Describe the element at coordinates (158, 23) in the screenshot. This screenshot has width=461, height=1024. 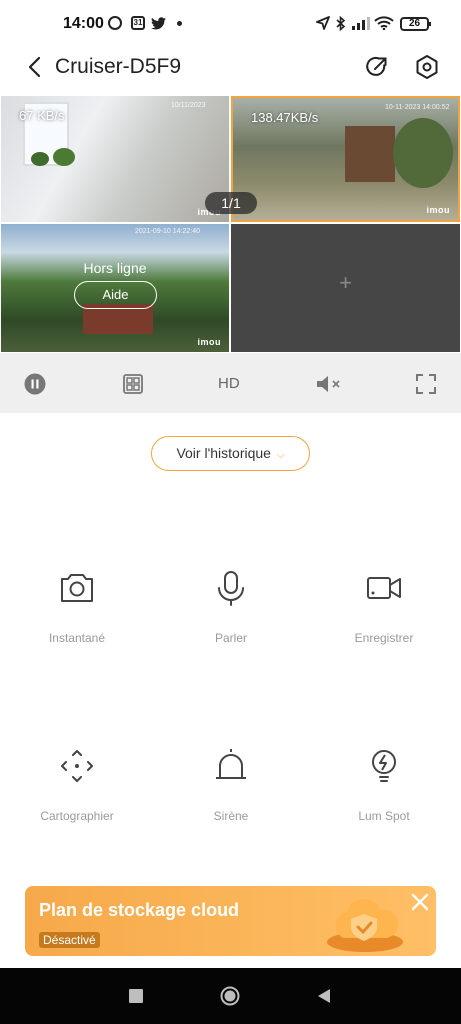
I see `twitter-icon` at that location.